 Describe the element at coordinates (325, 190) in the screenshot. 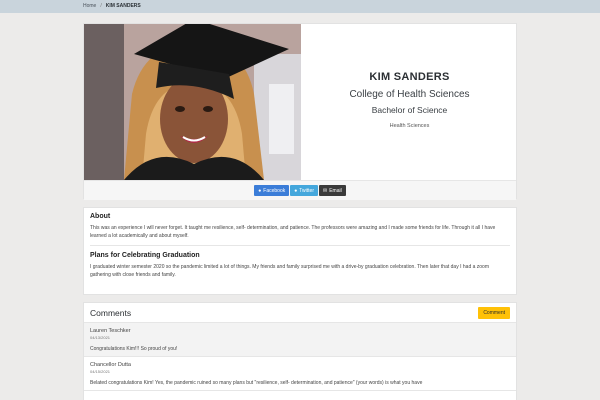

I see `email-icon: ✉` at that location.